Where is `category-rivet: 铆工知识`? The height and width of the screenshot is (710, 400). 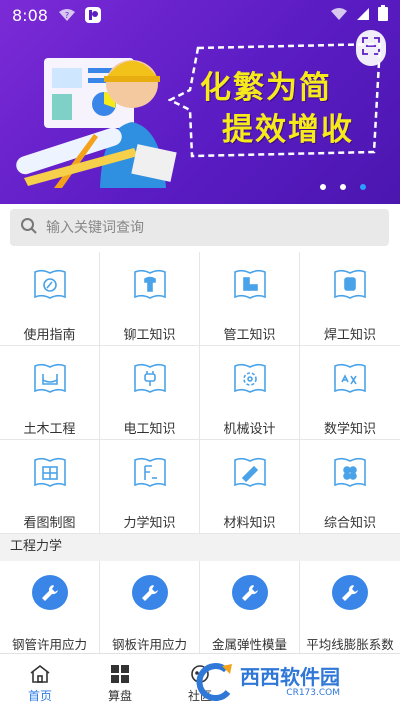
category-rivet: 铆工知识 is located at coordinates (150, 299).